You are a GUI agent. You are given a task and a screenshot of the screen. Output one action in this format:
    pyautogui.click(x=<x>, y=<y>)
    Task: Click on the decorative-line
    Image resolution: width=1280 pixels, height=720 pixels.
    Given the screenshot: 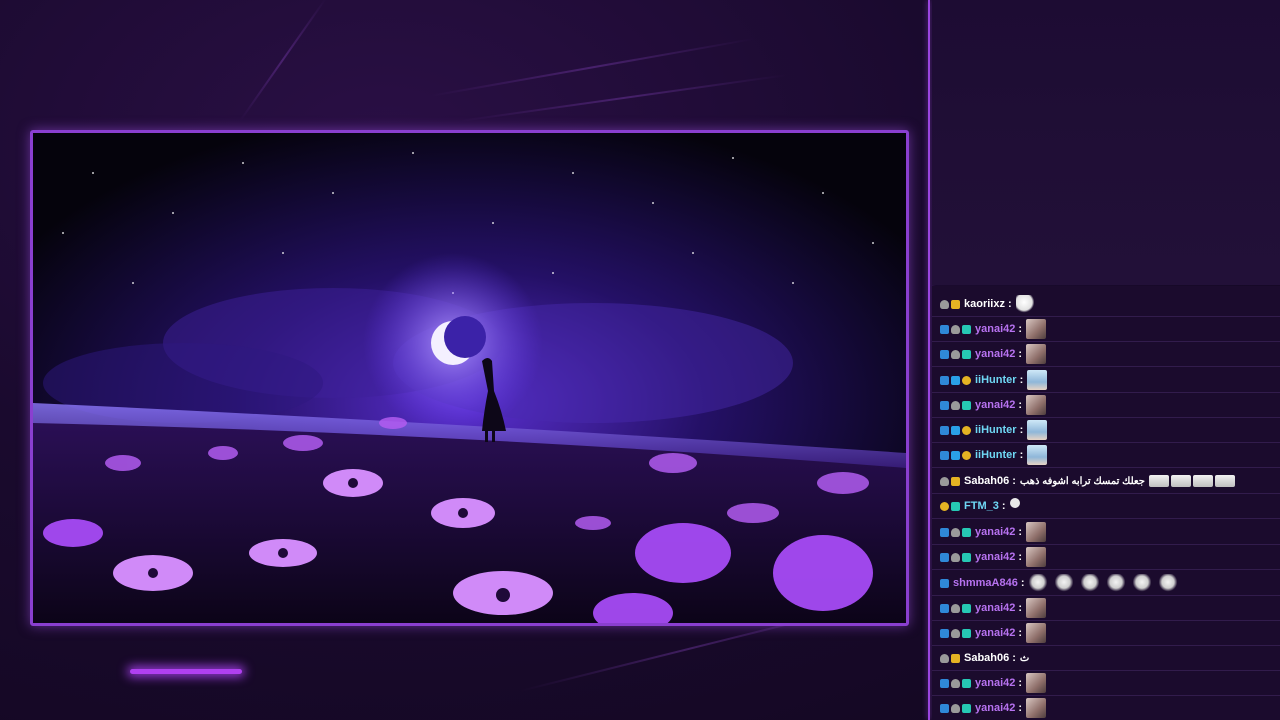 What is the action you would take?
    pyautogui.click(x=283, y=61)
    